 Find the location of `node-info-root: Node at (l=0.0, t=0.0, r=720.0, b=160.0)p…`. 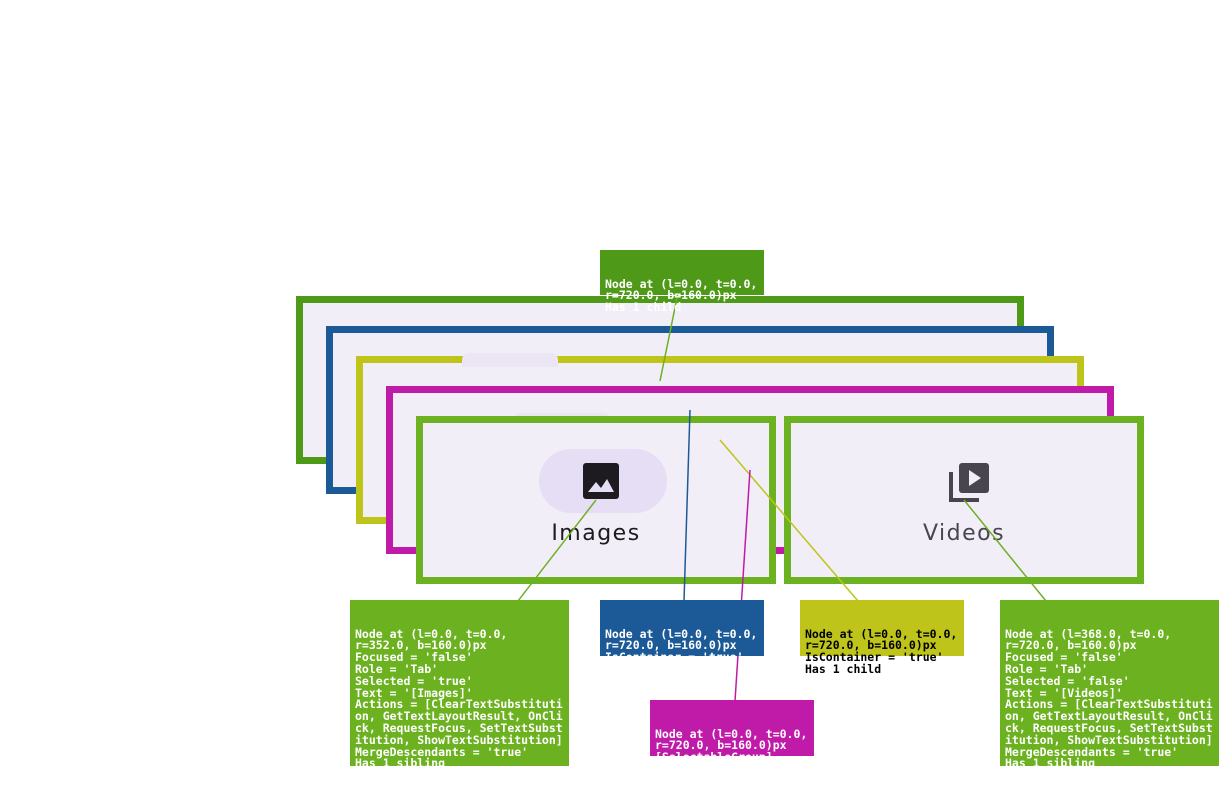

node-info-root: Node at (l=0.0, t=0.0, r=720.0, b=160.0)p… is located at coordinates (682, 281).